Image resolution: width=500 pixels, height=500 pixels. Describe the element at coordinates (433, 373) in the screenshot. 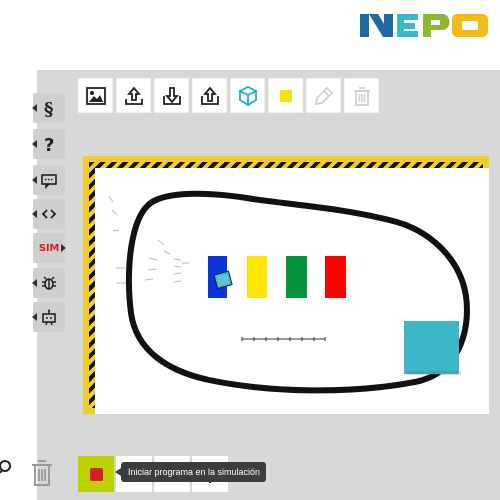

I see `obstacle-shadow` at that location.